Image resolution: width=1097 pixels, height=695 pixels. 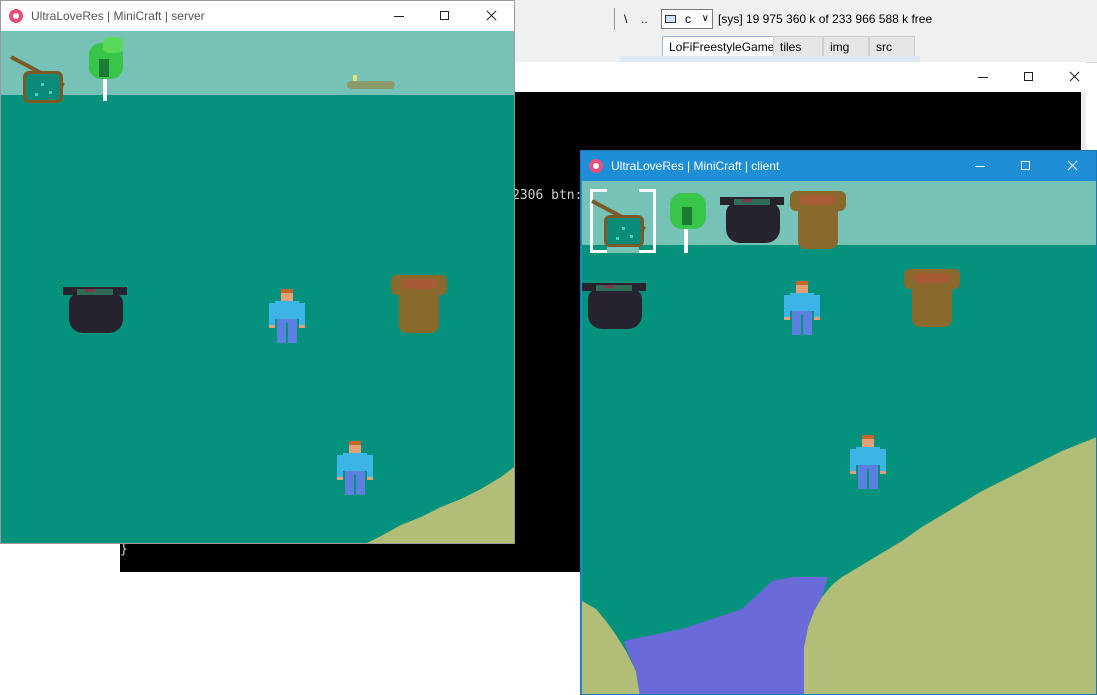 I want to click on drive-icon, so click(x=670, y=19).